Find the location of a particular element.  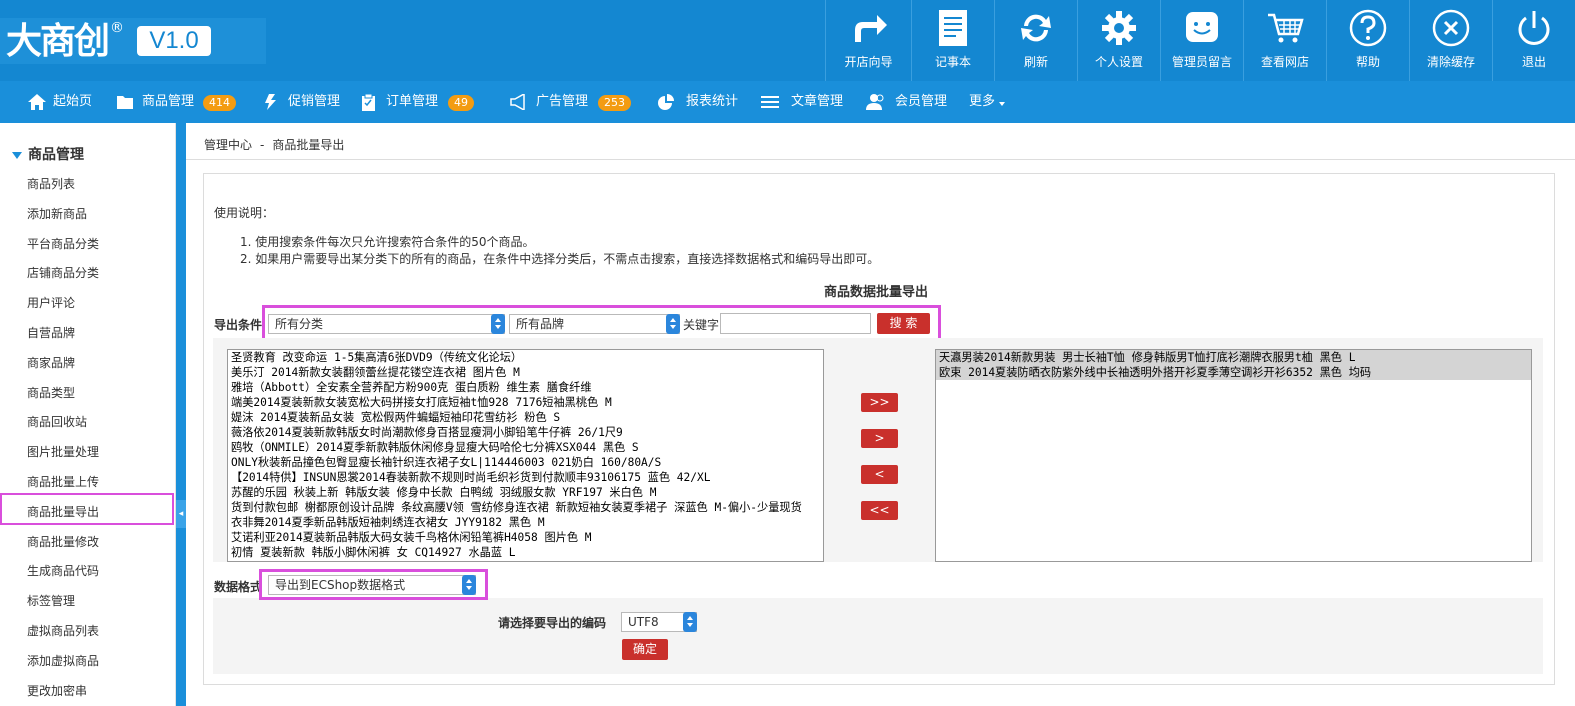

format-select-value: 导出到ECShop数据格式 is located at coordinates (340, 585).